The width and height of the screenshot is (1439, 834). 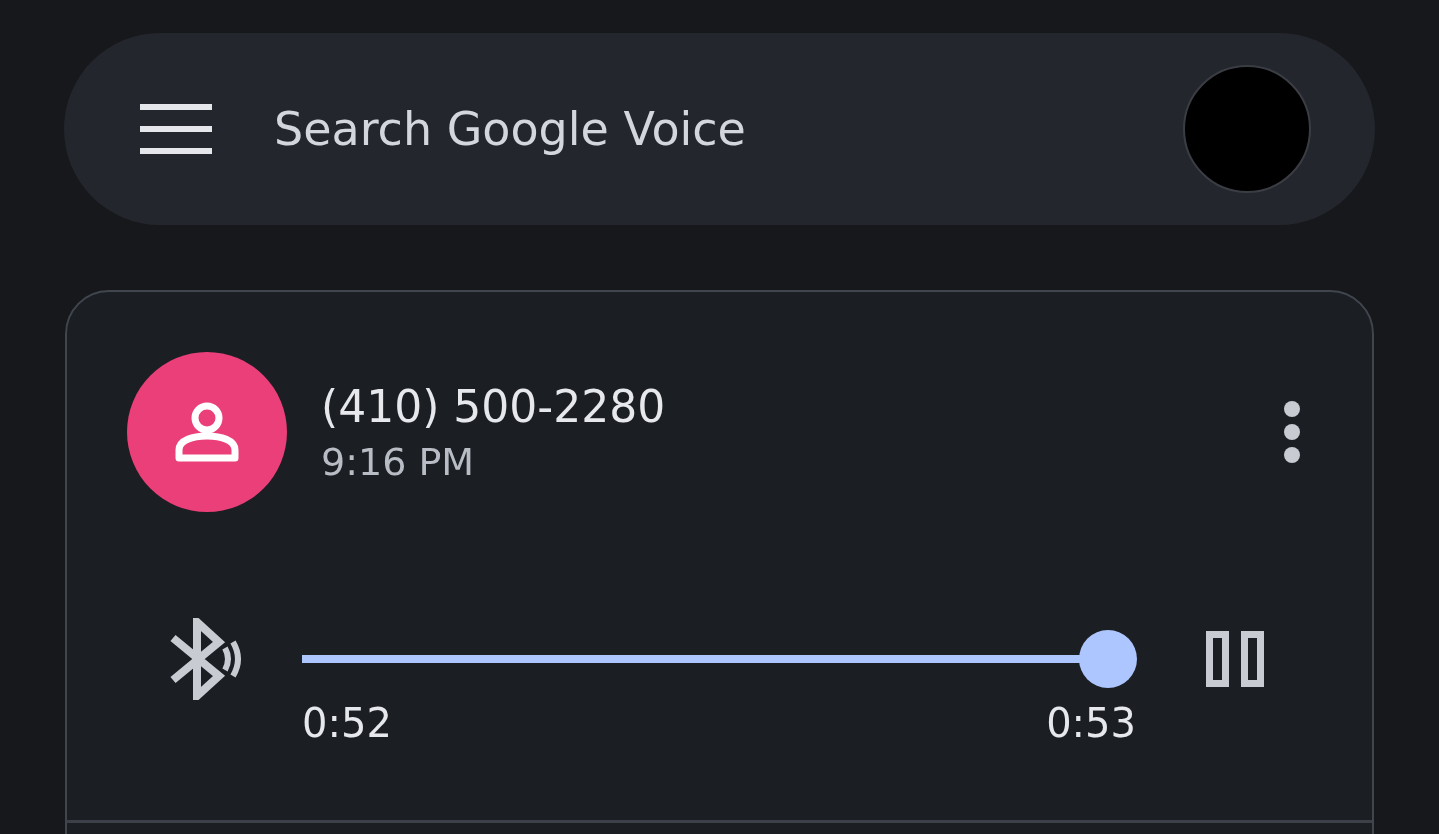 I want to click on search-input: Search Google Voice, so click(x=697, y=129).